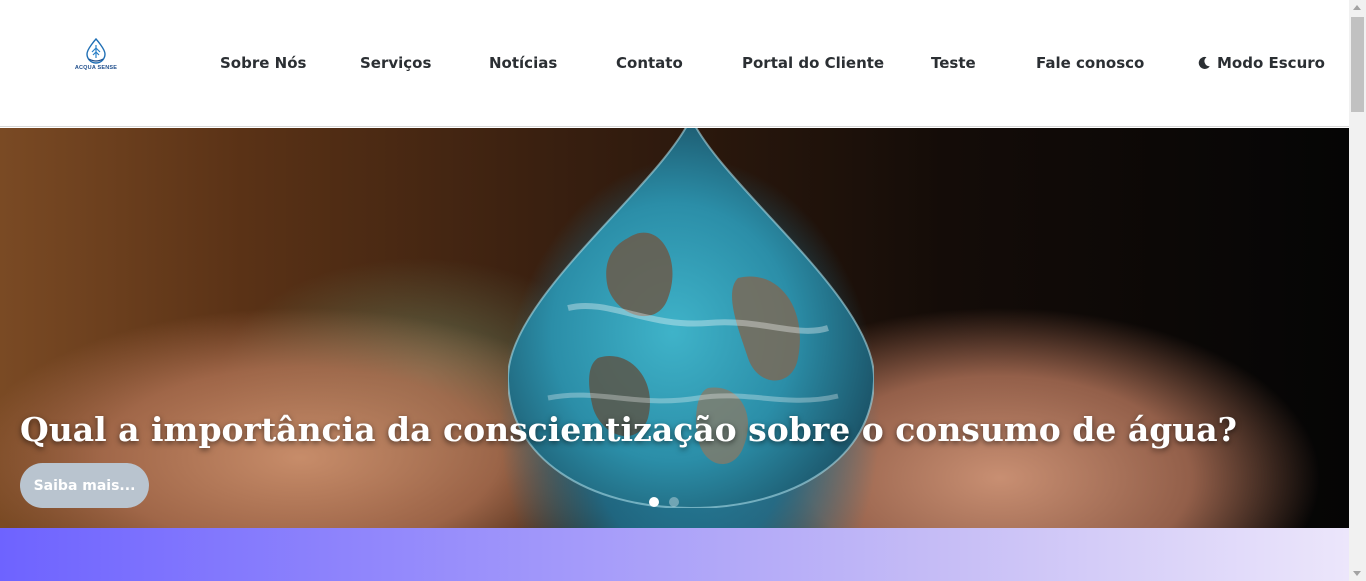  What do you see at coordinates (395, 63) in the screenshot?
I see `nav-item-servicos: Serviços` at bounding box center [395, 63].